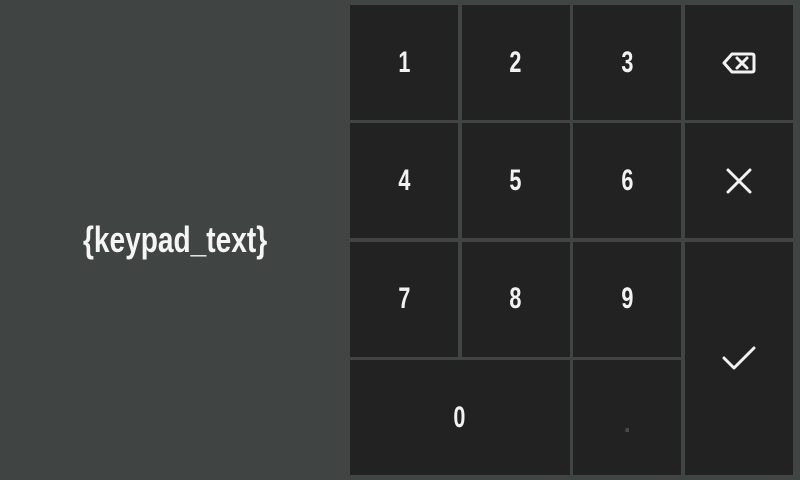 This screenshot has width=800, height=480. I want to click on checkmark-icon, so click(739, 358).